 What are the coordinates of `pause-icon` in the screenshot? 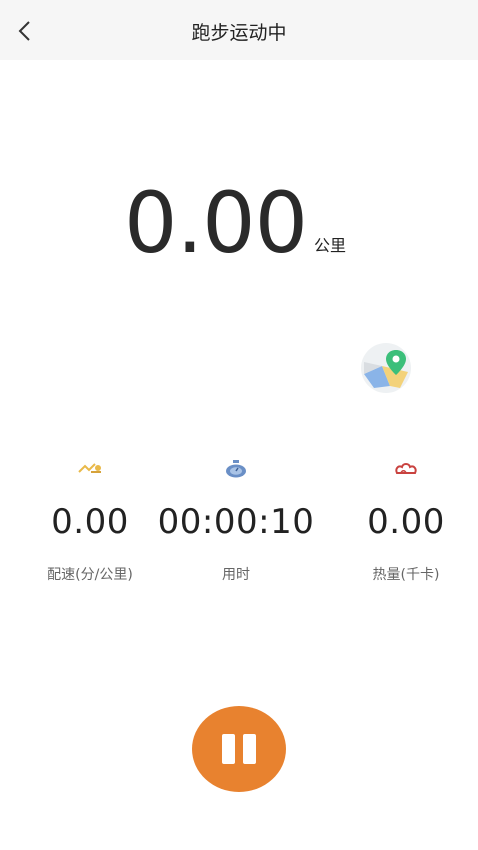 It's located at (228, 749).